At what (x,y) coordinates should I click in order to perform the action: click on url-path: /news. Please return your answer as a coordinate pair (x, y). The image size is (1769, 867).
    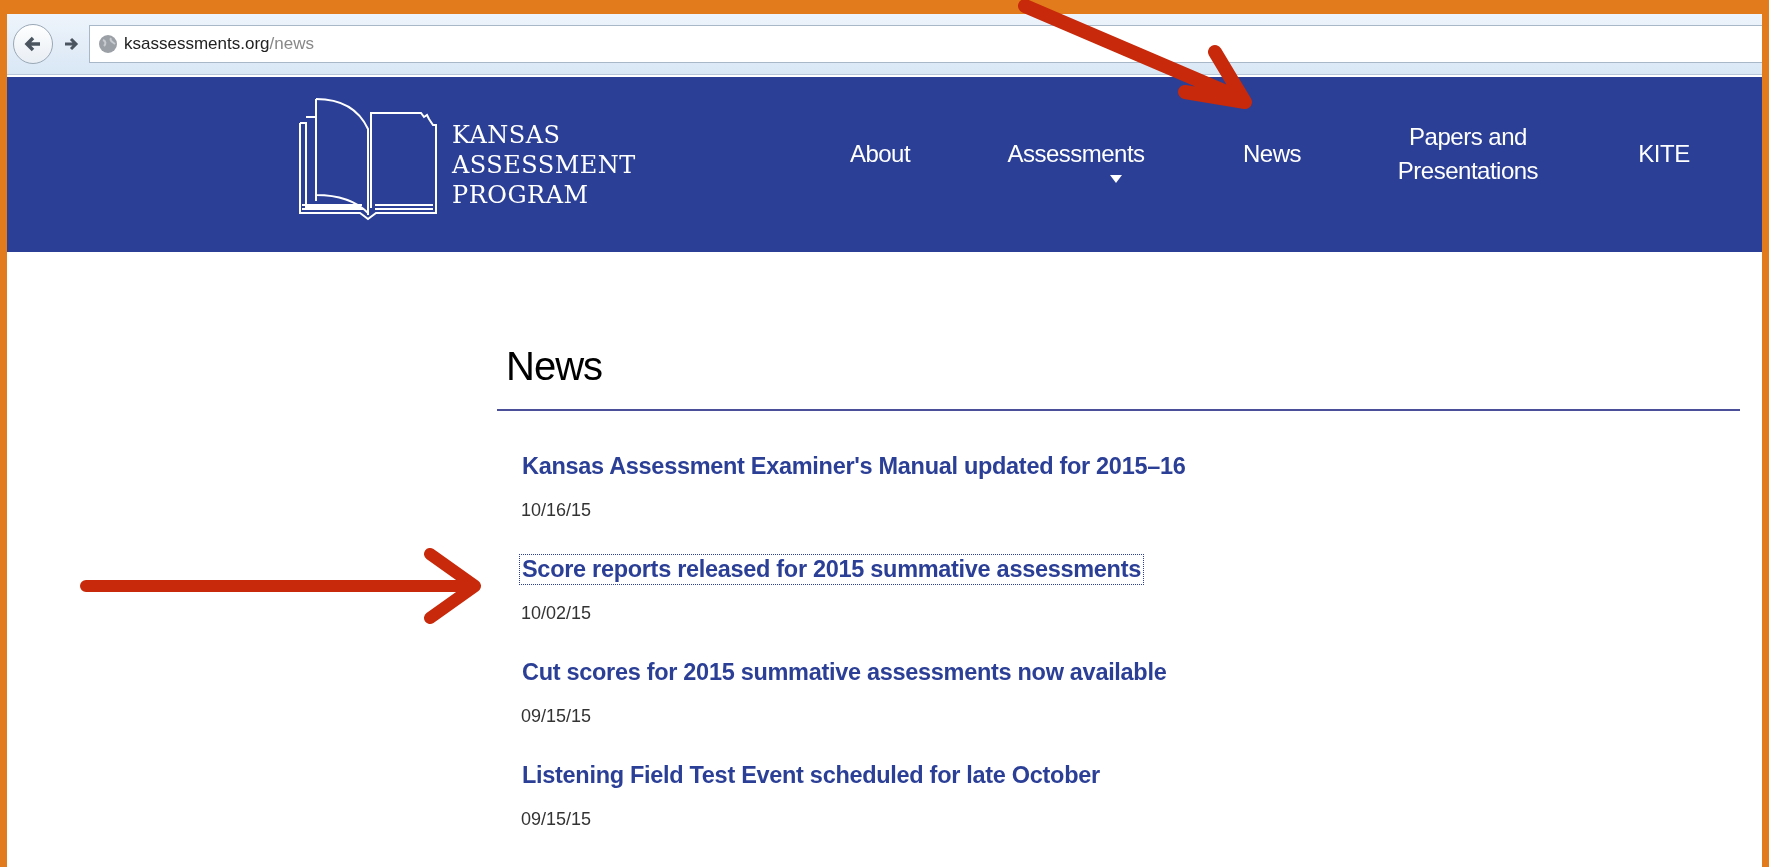
    Looking at the image, I should click on (291, 43).